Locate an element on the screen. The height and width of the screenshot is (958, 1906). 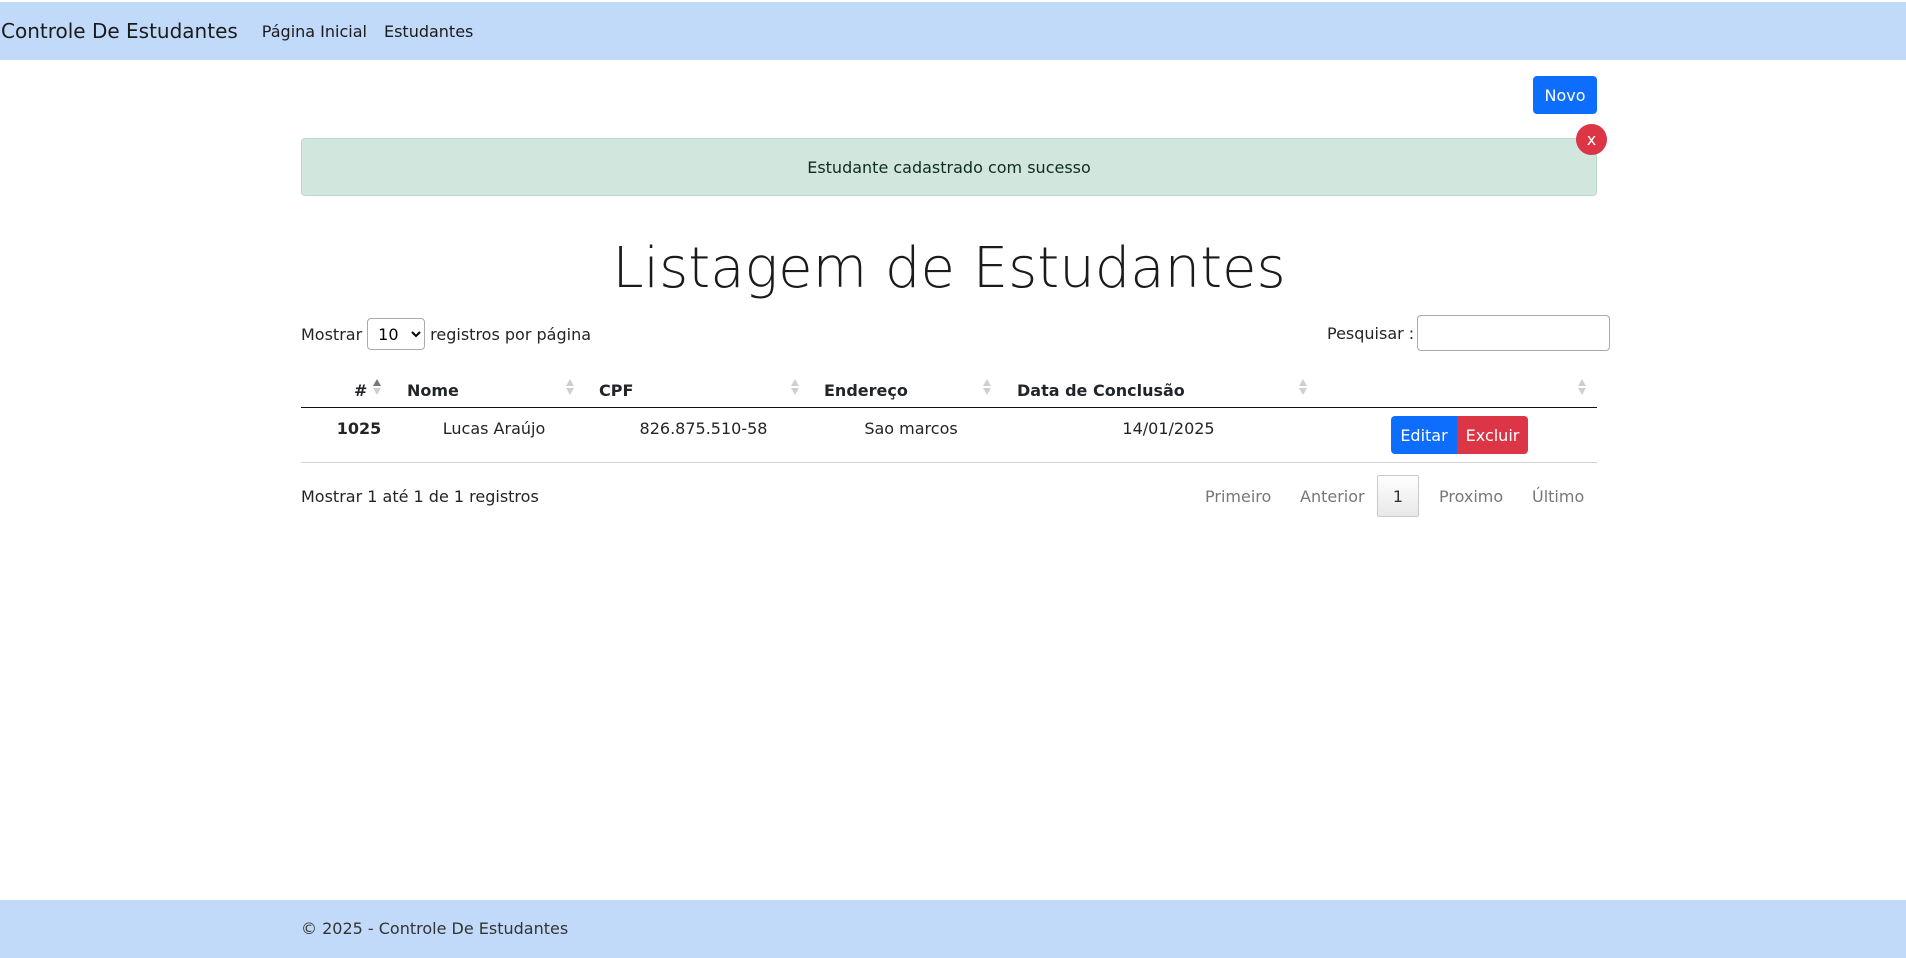
cell-address: Sao marcos is located at coordinates (911, 428).